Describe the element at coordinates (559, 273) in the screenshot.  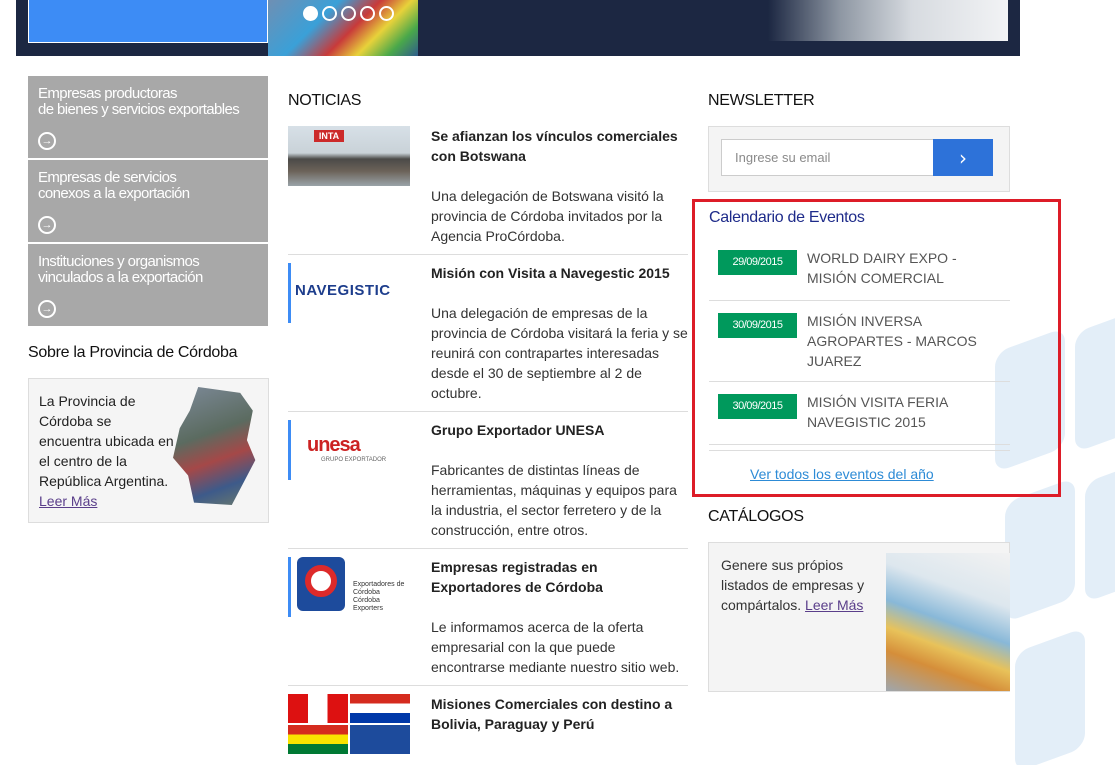
I see `news-headline: Misión con Visita a Navegestic 2015` at that location.